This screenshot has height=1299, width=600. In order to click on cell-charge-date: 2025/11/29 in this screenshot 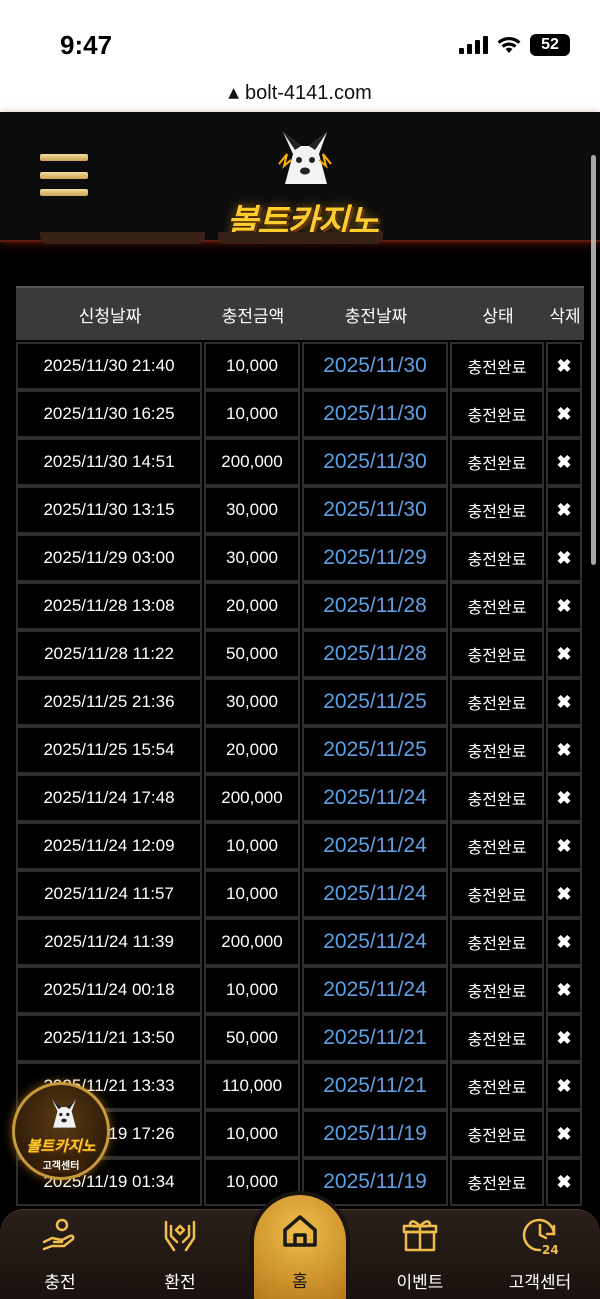, I will do `click(375, 558)`.